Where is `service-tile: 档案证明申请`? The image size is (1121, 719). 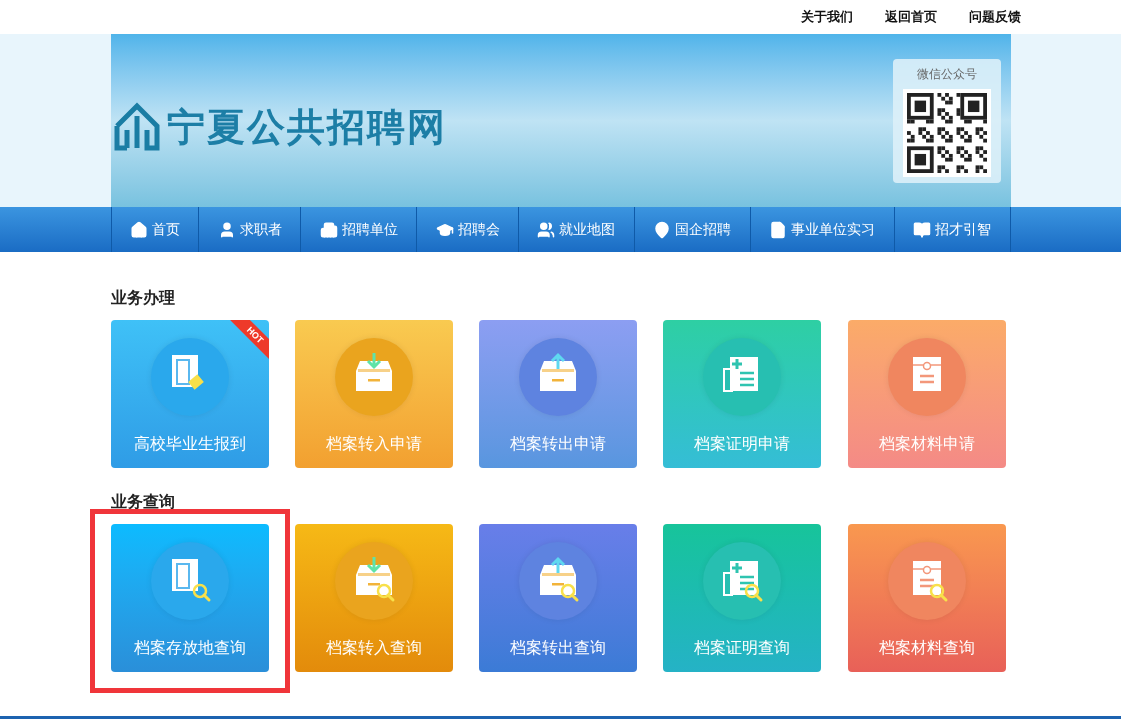
service-tile: 档案证明申请 is located at coordinates (742, 394).